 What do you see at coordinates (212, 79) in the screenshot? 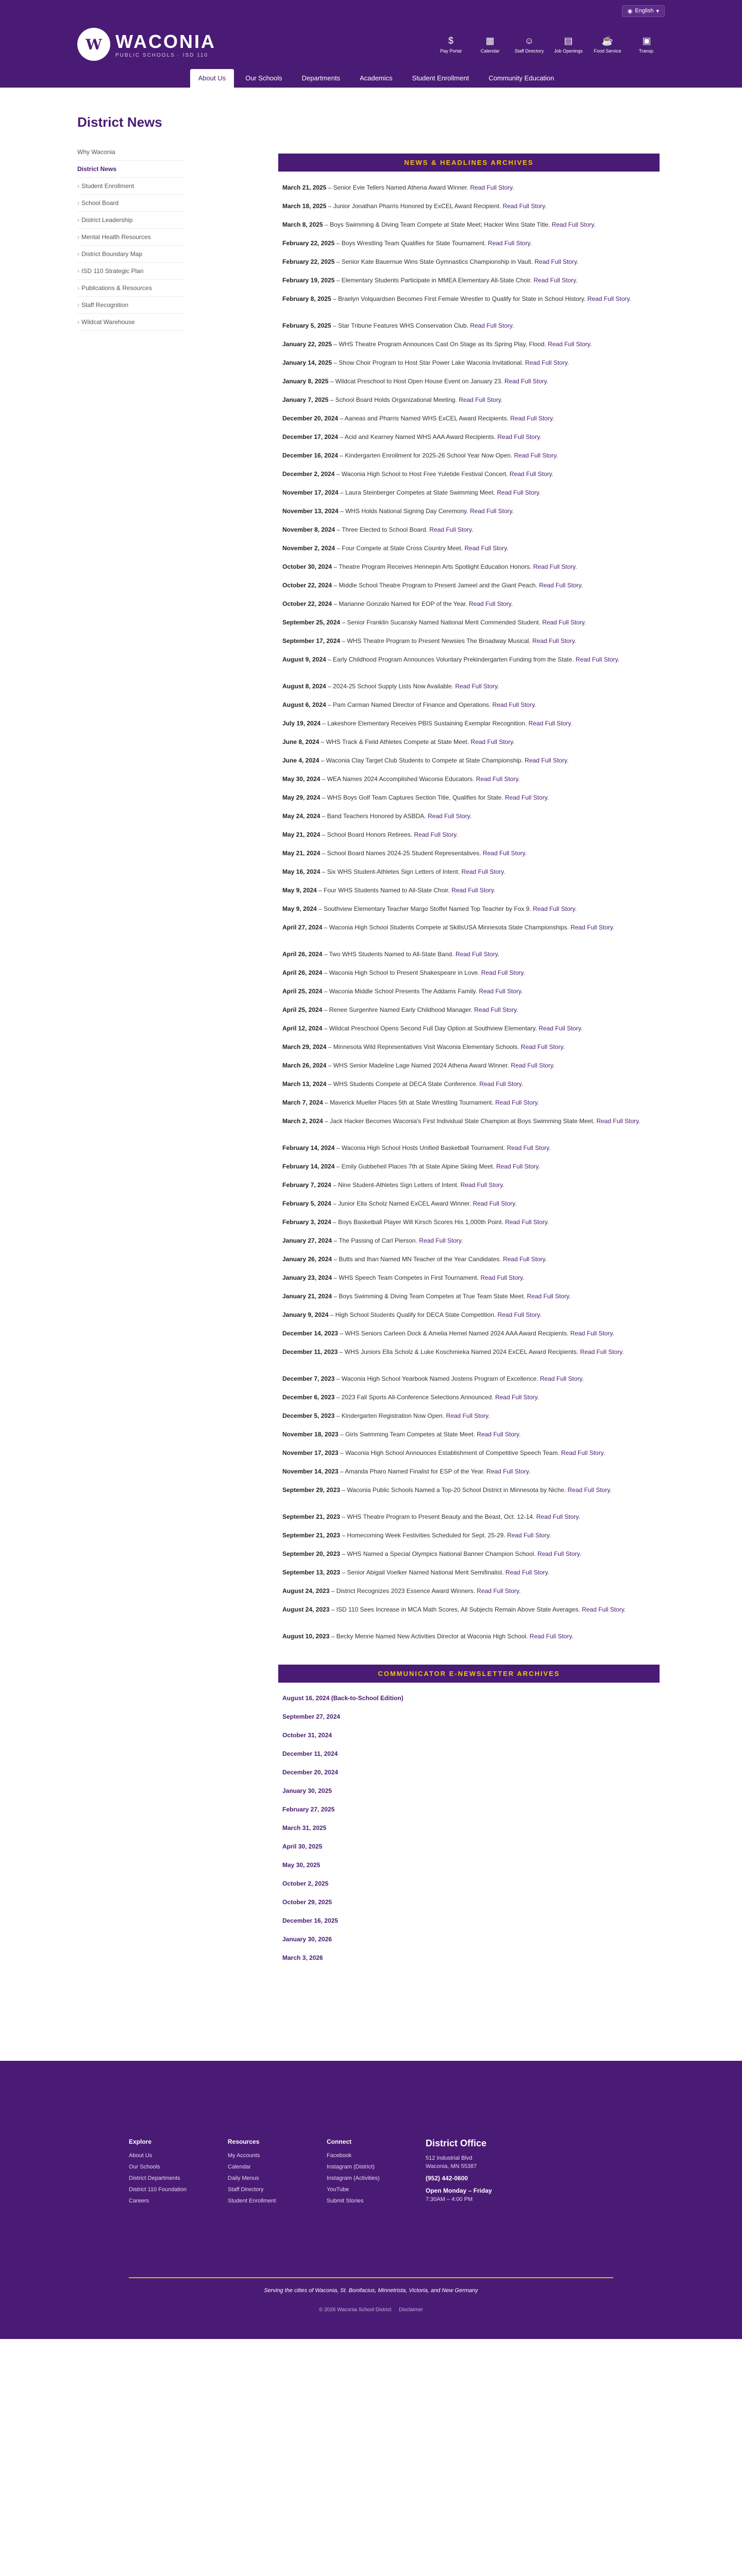
I see `nav-item-about-us: About Us` at bounding box center [212, 79].